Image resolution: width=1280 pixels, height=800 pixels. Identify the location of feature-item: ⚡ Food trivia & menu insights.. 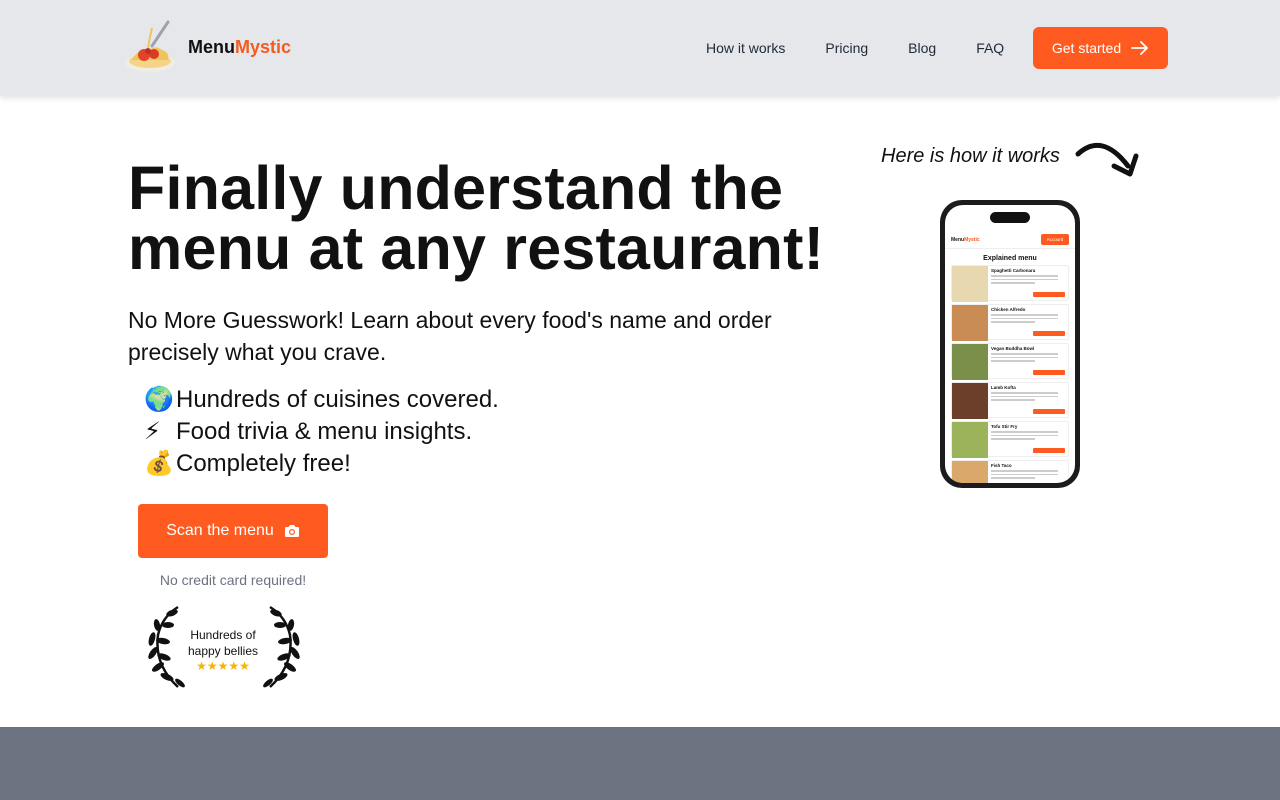
(321, 432).